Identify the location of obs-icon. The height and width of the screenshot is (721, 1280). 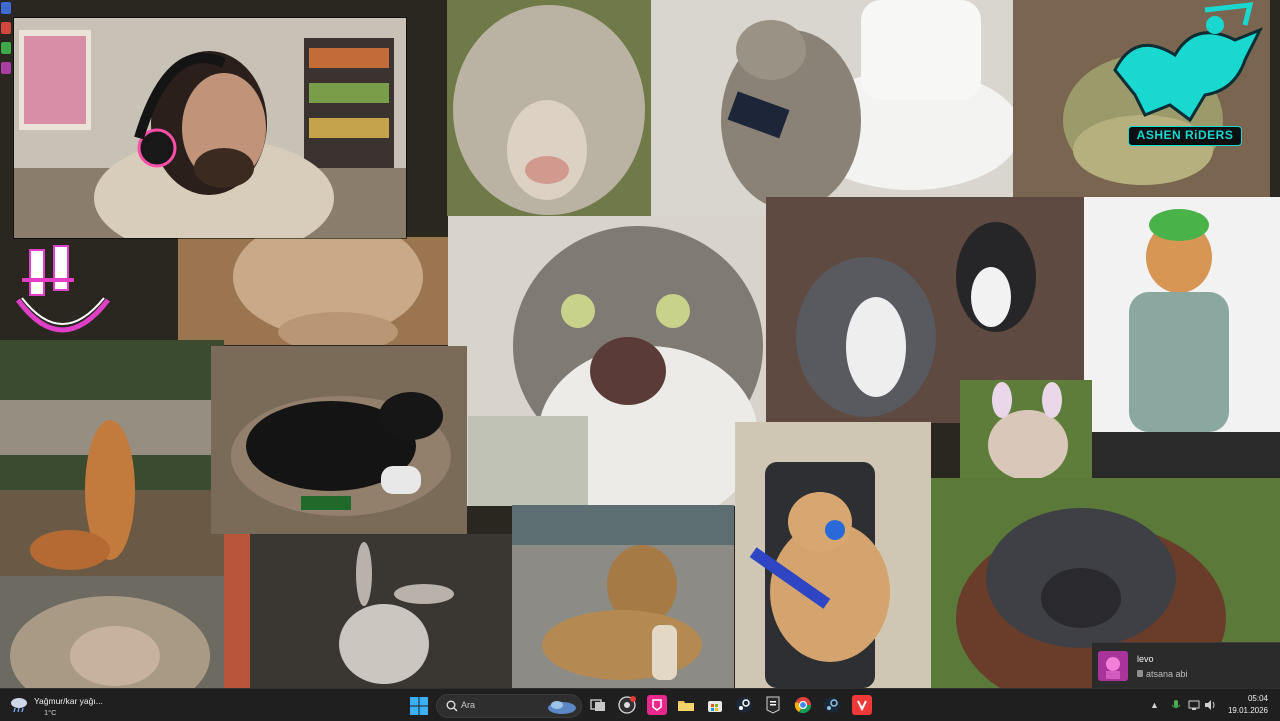
(627, 705).